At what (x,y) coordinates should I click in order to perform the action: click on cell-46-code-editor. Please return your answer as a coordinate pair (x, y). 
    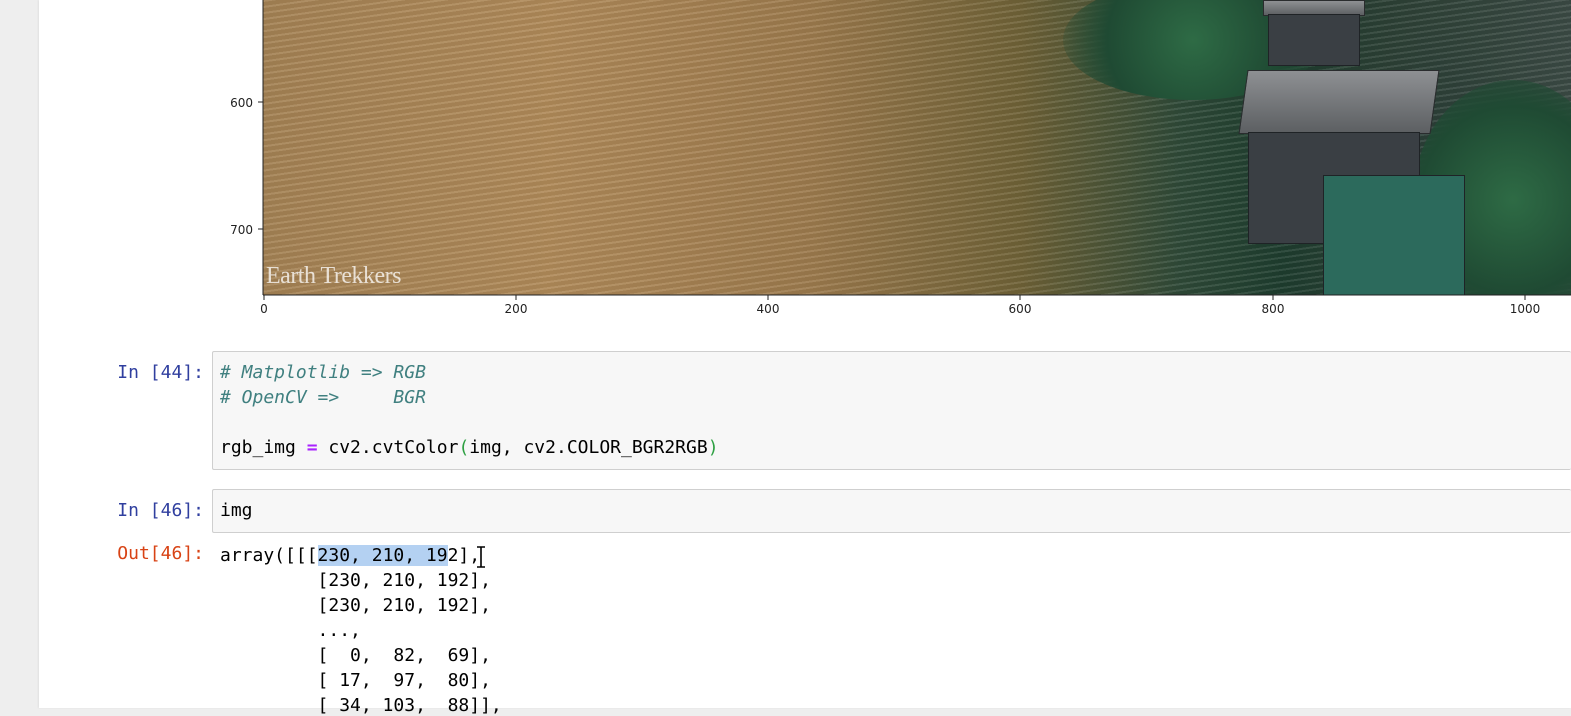
    Looking at the image, I should click on (891, 511).